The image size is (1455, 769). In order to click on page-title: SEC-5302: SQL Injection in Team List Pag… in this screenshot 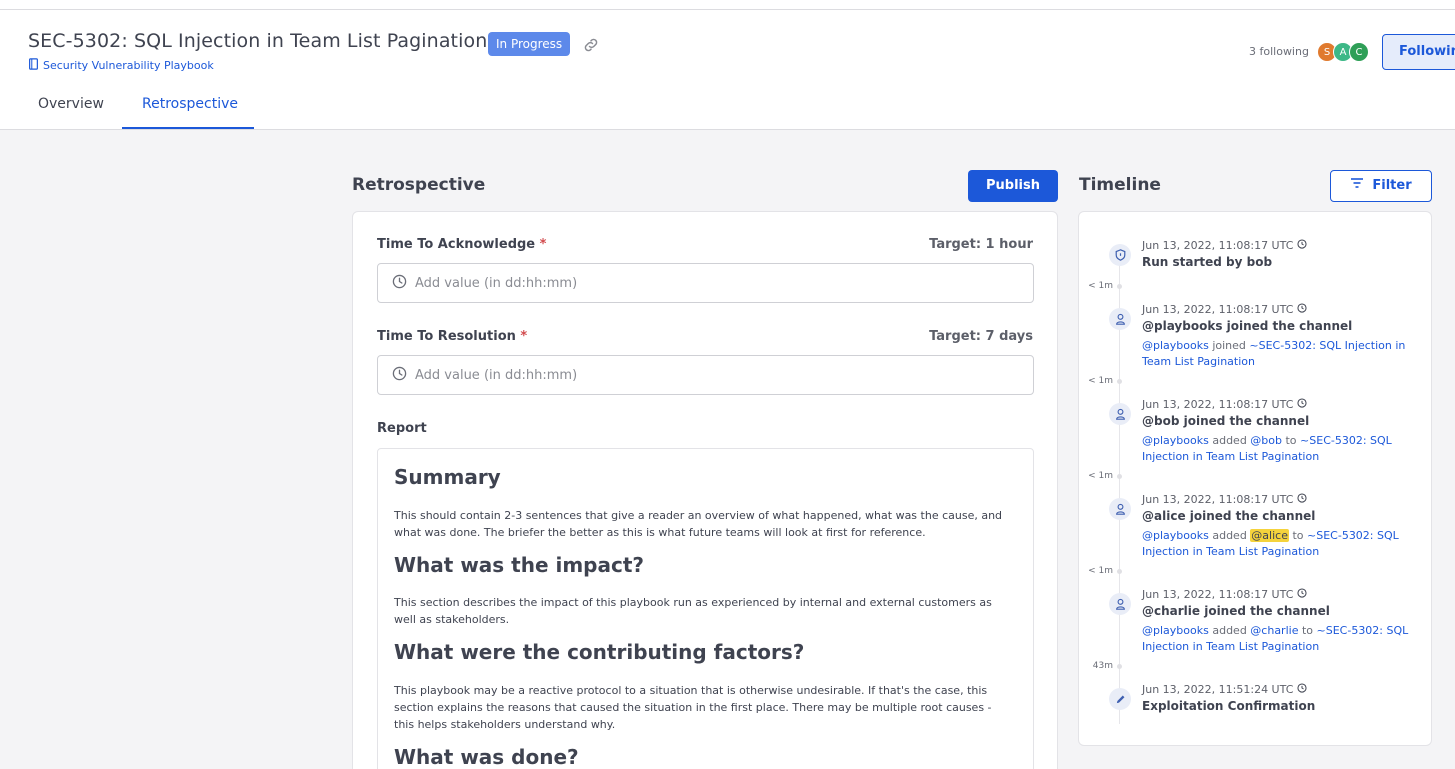, I will do `click(258, 41)`.